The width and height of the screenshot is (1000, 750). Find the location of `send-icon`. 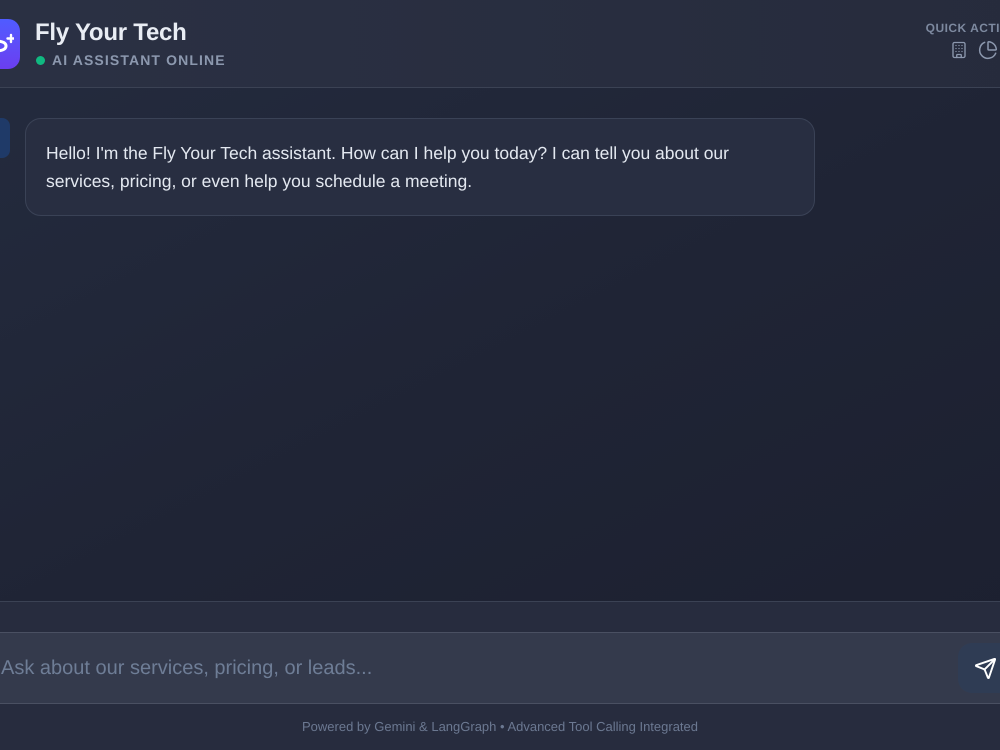

send-icon is located at coordinates (985, 668).